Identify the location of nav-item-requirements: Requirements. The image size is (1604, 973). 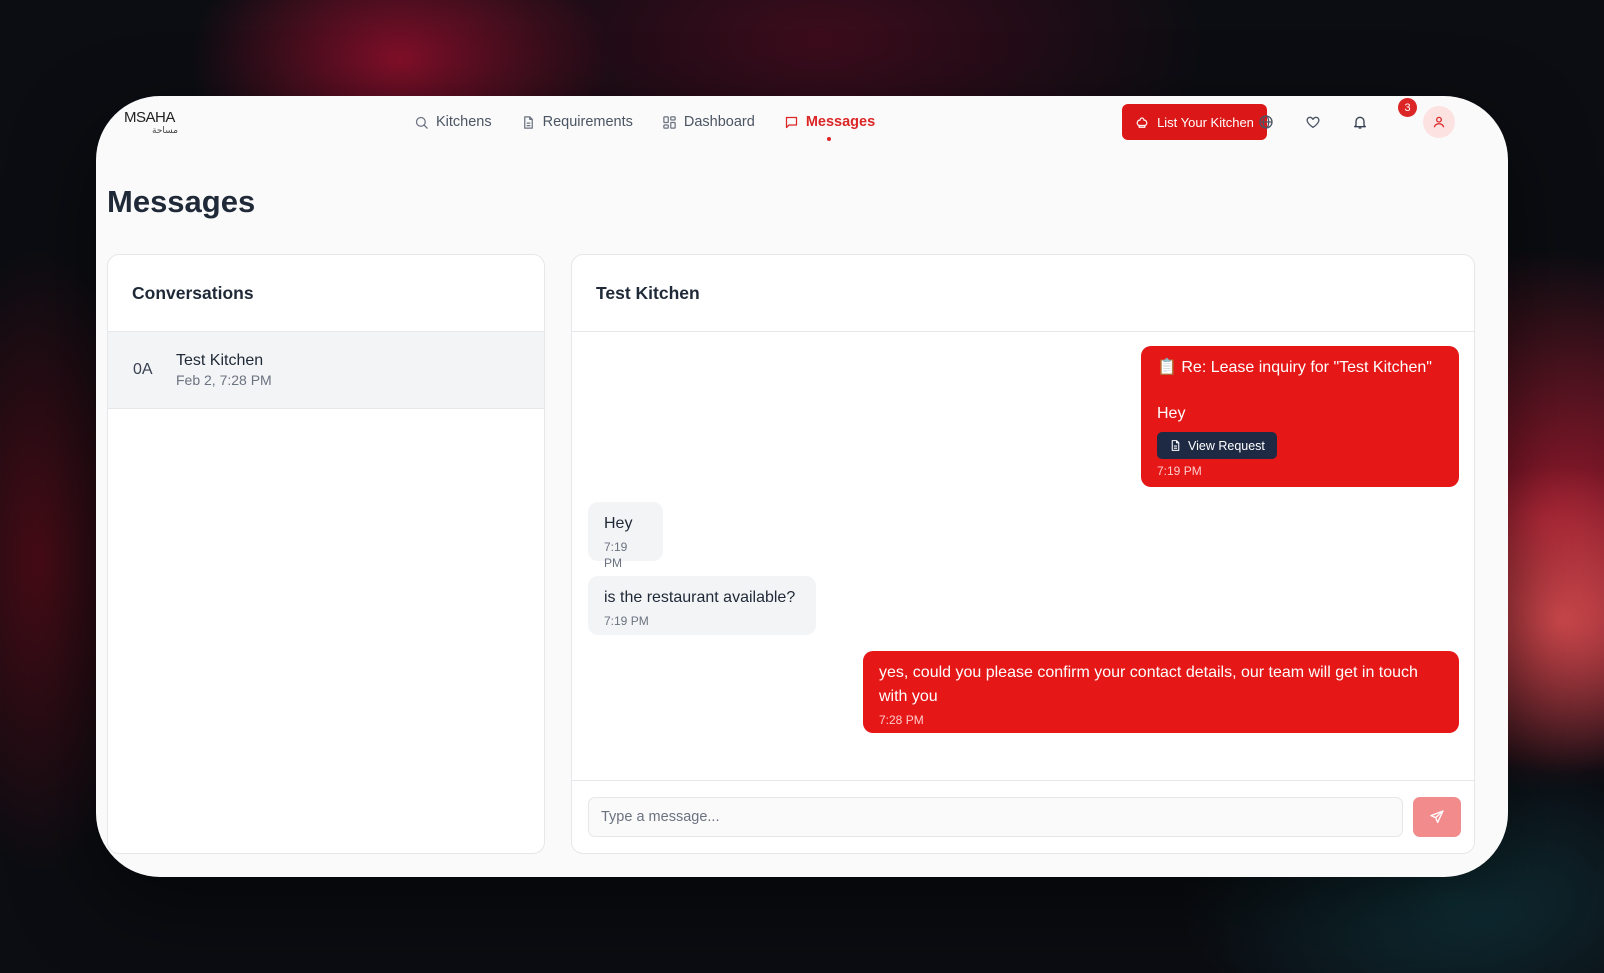
(577, 122).